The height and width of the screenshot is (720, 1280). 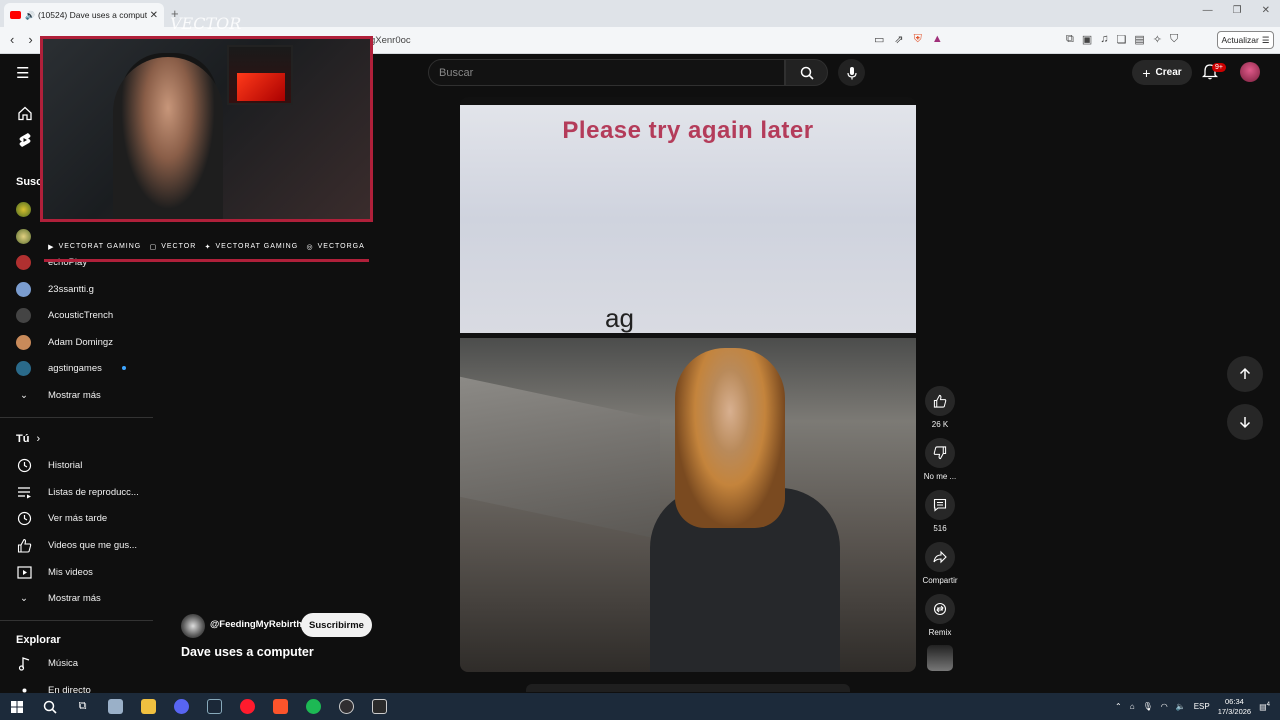 What do you see at coordinates (179, 246) in the screenshot?
I see `social-label: VECTOR` at bounding box center [179, 246].